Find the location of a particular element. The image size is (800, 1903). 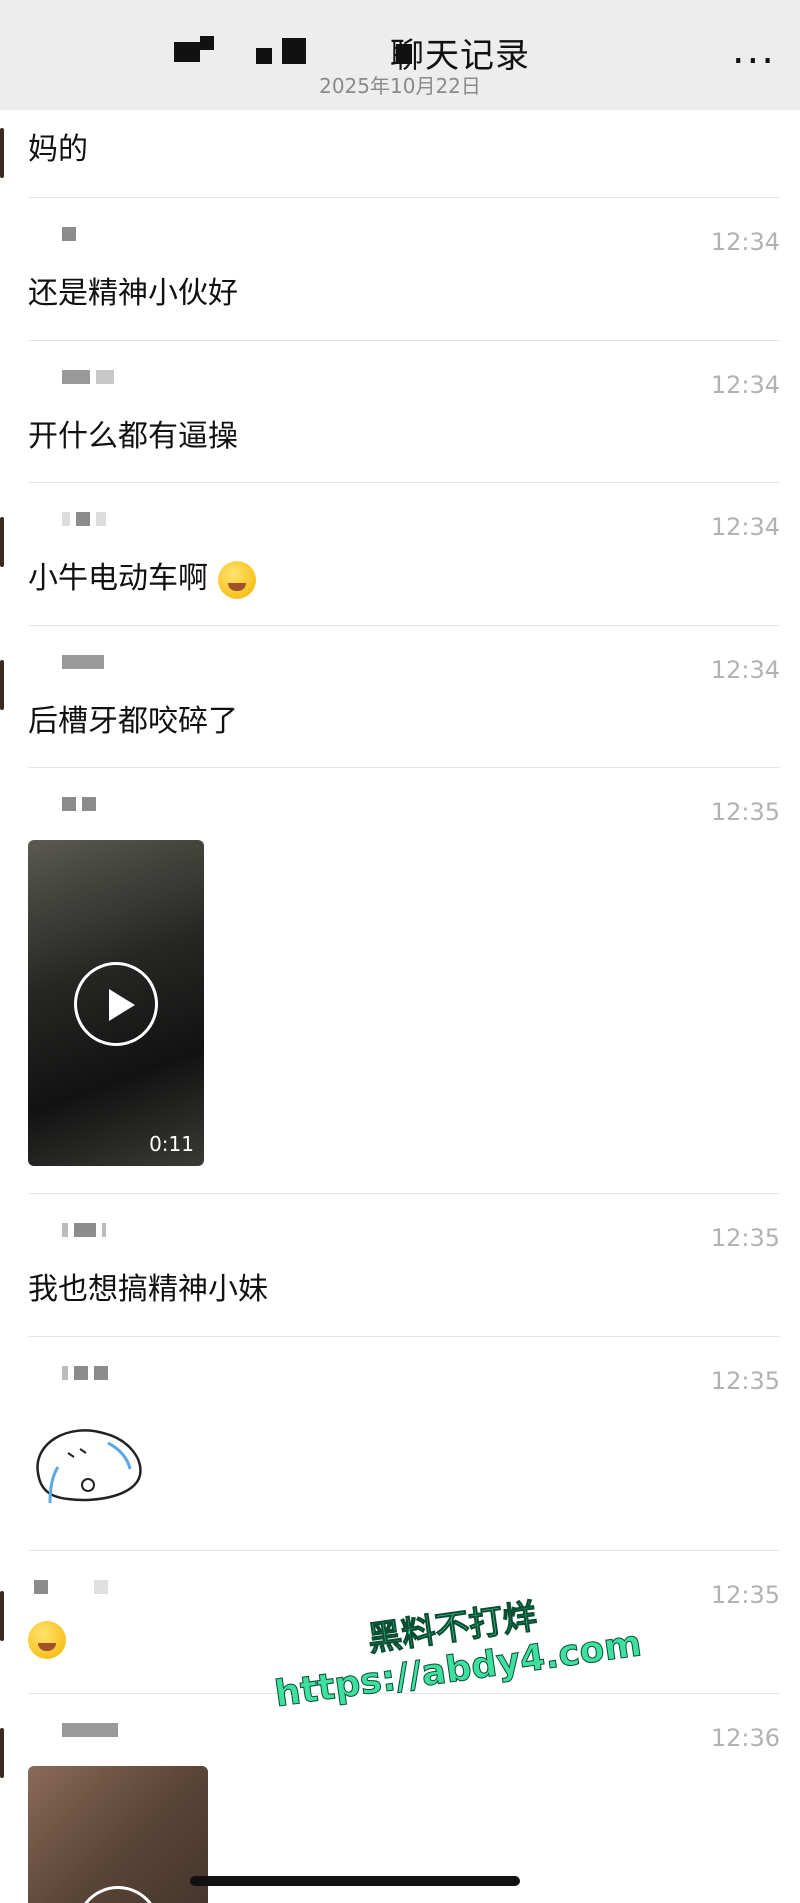

message-text: 开什么都有逼操 is located at coordinates (133, 436).